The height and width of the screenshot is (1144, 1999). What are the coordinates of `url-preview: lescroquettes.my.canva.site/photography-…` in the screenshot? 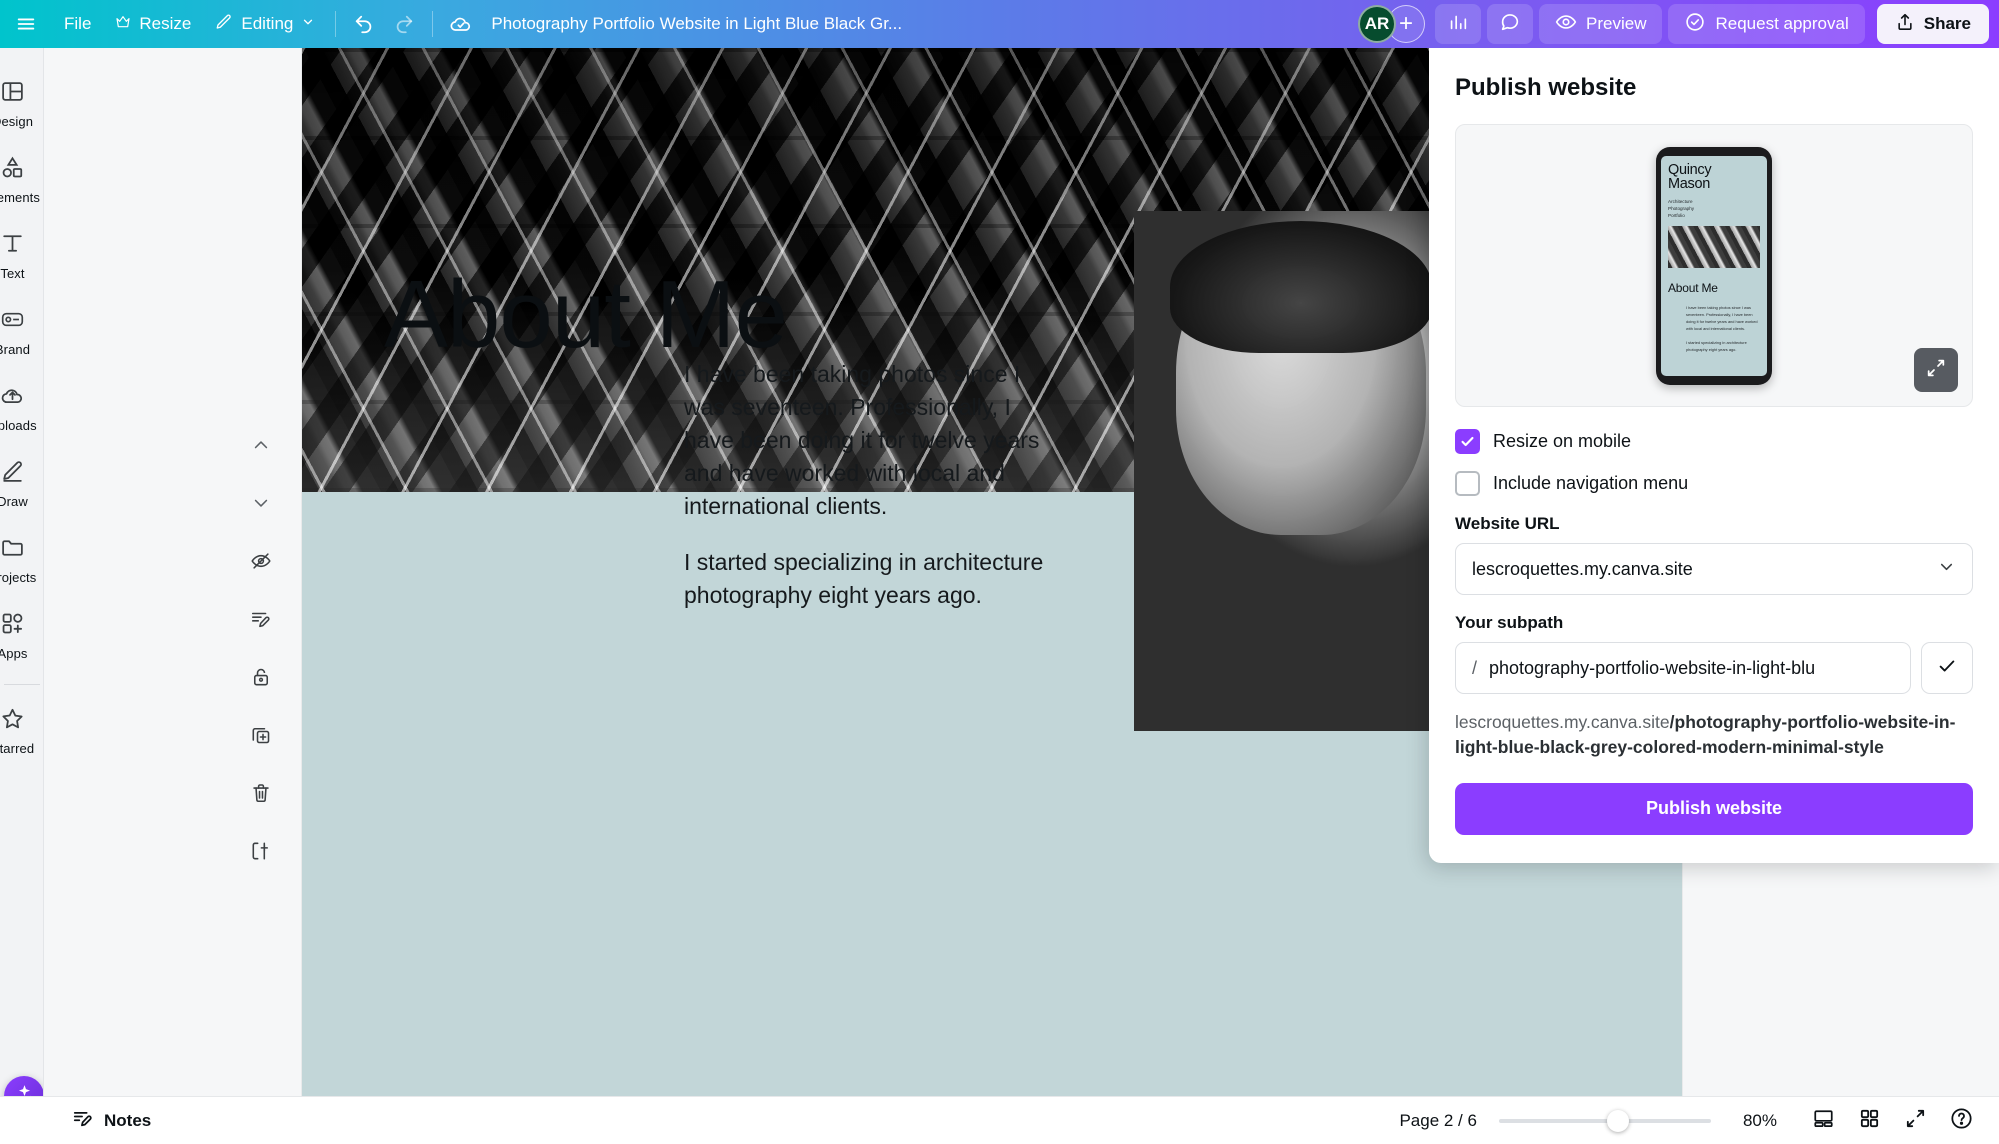 It's located at (1714, 735).